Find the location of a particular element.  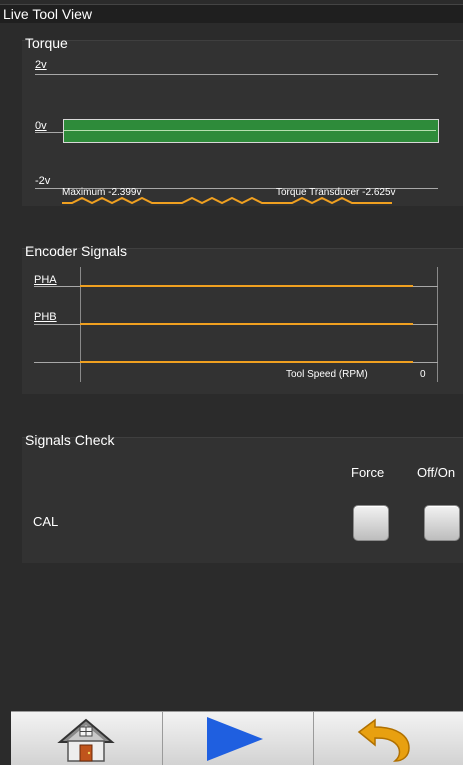

torque-bar-midline is located at coordinates (250, 130).